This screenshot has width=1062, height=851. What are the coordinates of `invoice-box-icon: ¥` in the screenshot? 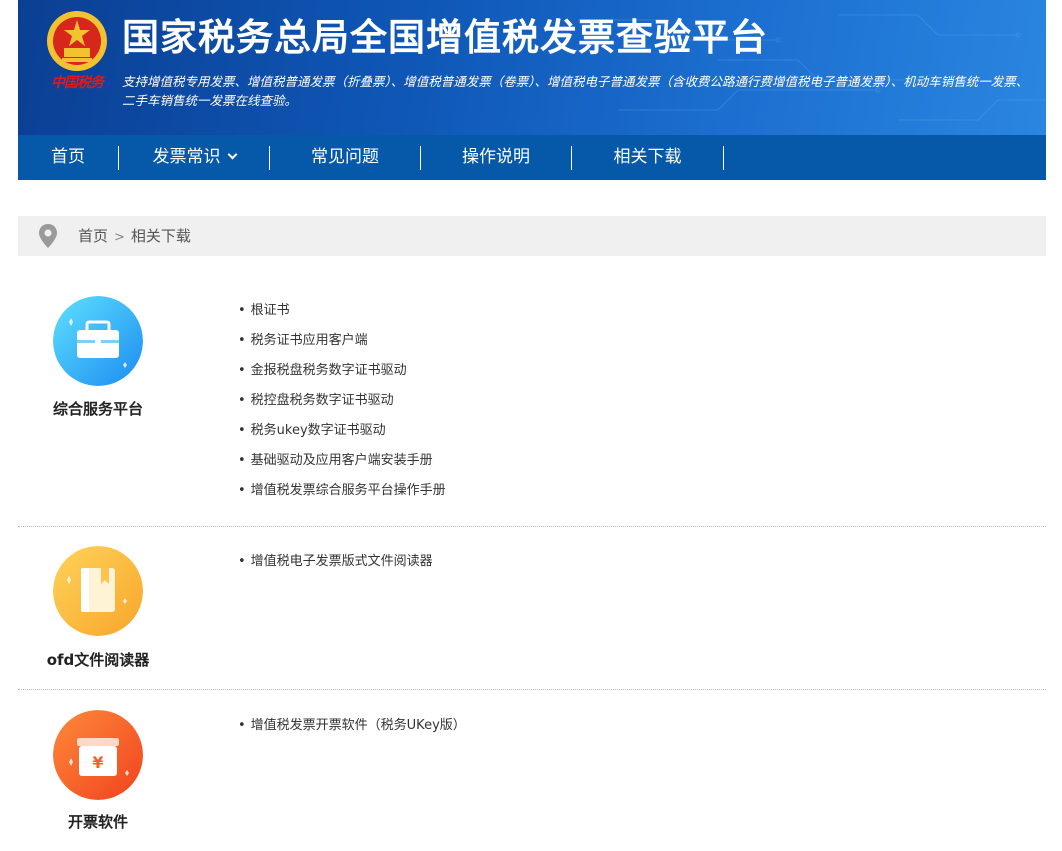 It's located at (98, 755).